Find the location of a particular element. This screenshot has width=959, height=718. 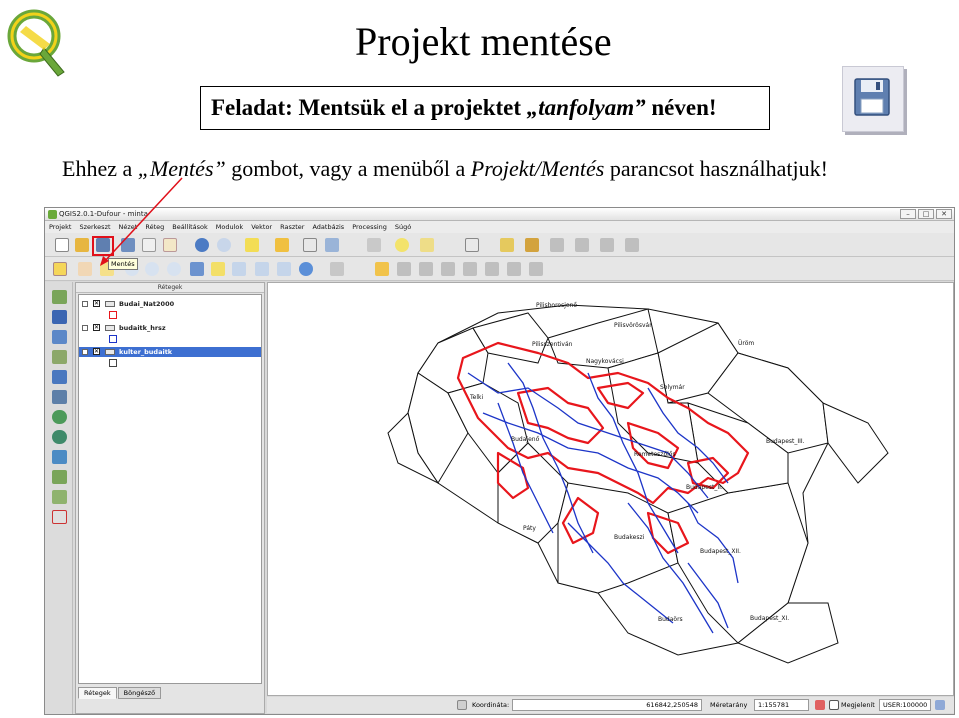

panel-tabs: Rétegek Böngésző is located at coordinates (120, 693).